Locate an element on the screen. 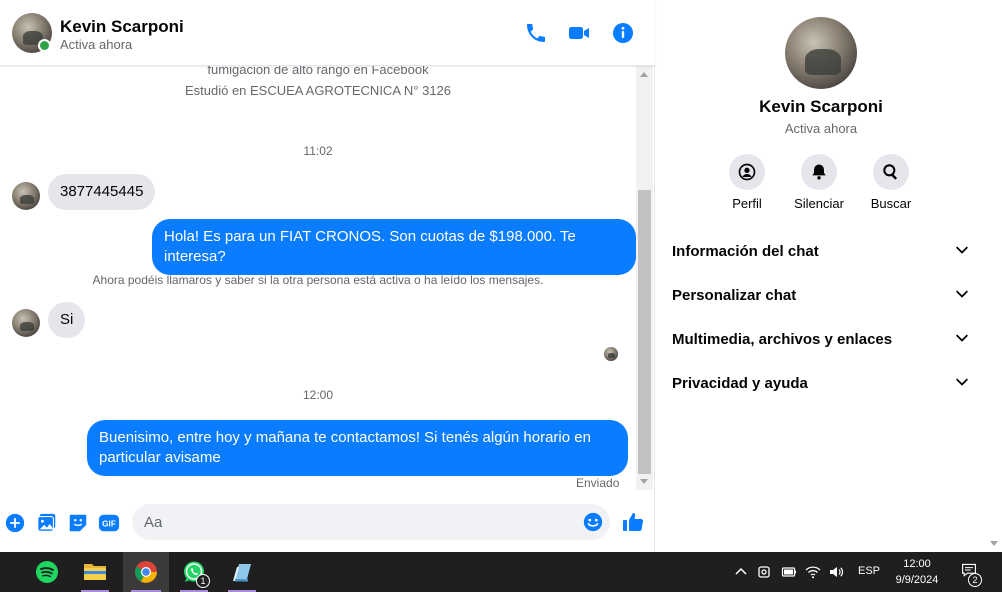  search-button: Buscar is located at coordinates (891, 182).